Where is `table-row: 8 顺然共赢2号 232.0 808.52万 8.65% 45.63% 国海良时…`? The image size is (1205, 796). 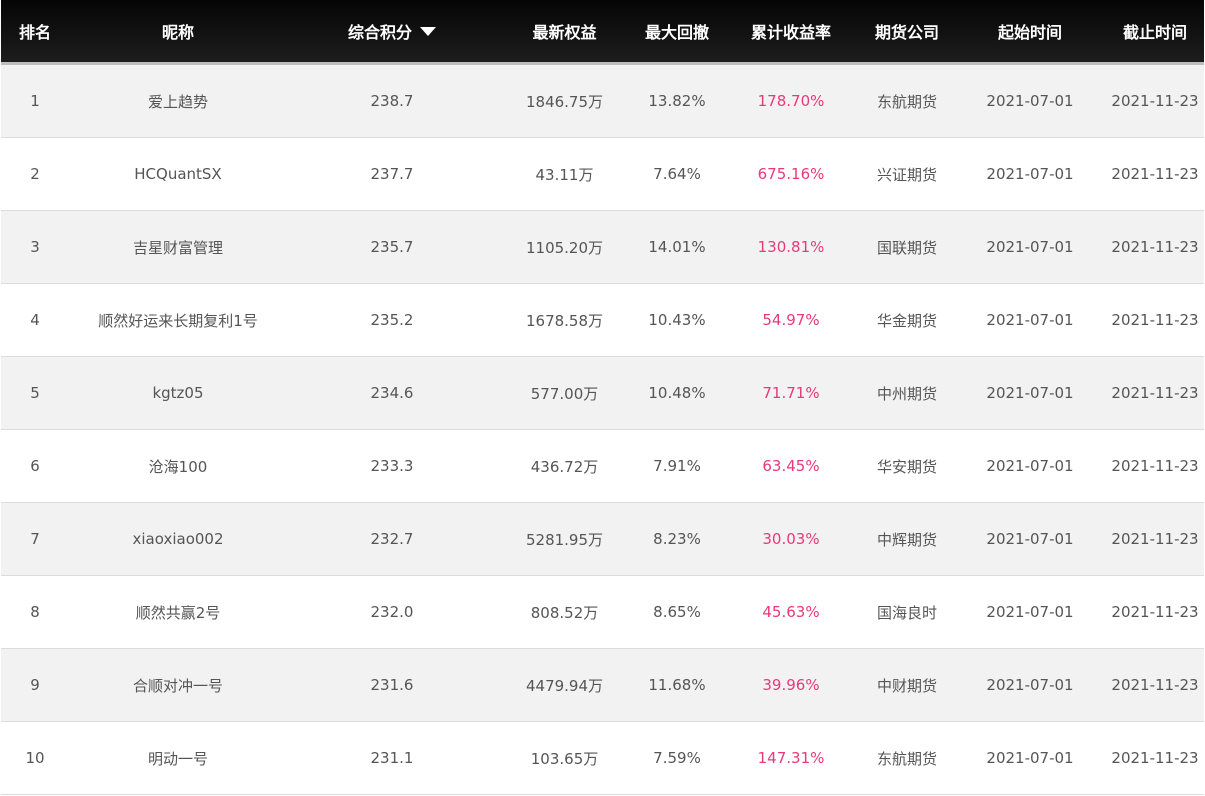 table-row: 8 顺然共赢2号 232.0 808.52万 8.65% 45.63% 国海良时… is located at coordinates (602, 612).